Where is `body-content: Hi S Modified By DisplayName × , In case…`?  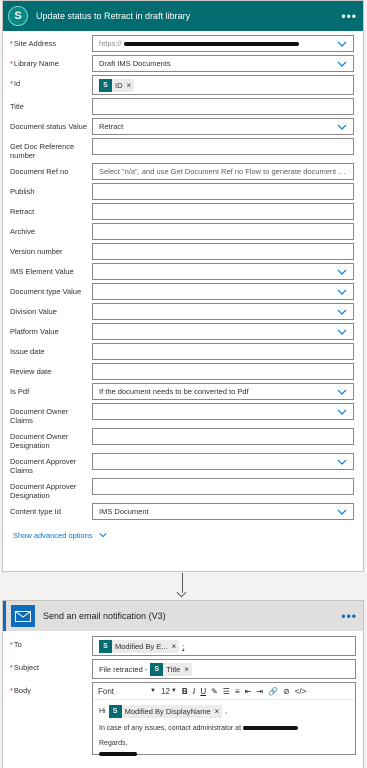
body-content: Hi S Modified By DisplayName × , In case… is located at coordinates (224, 732).